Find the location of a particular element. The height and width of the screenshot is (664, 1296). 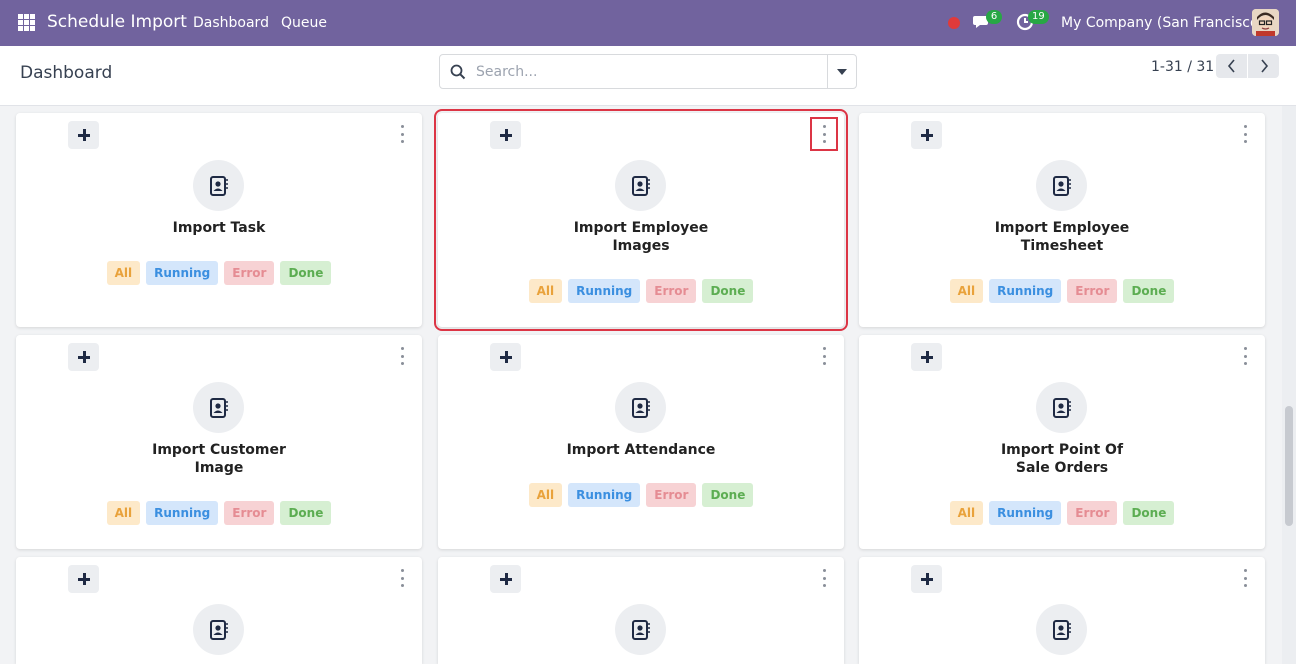

apps-grid-icon is located at coordinates (26, 22).